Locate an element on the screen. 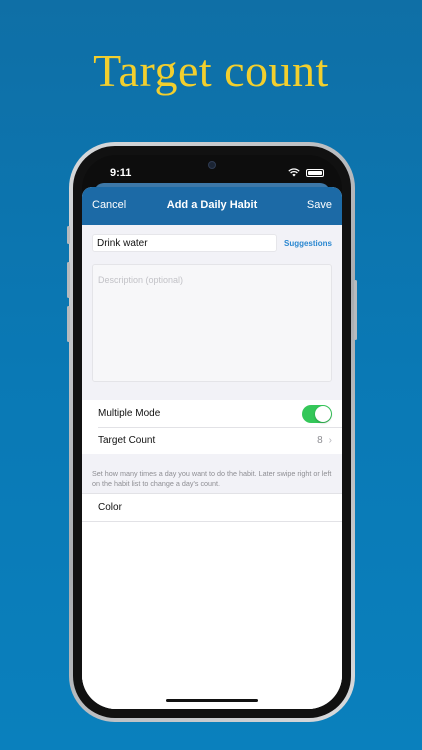 This screenshot has width=422, height=750. marketing-headline: Target count is located at coordinates (211, 70).